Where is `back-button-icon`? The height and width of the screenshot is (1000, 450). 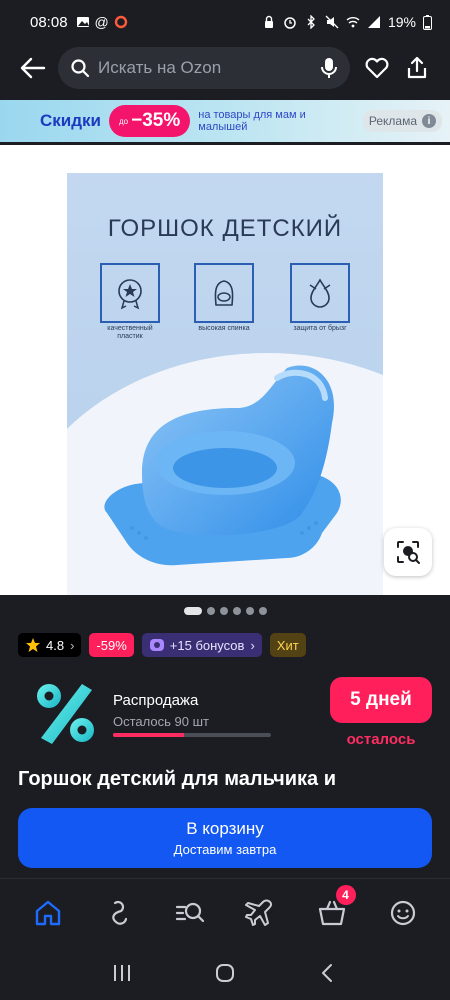
back-button-icon is located at coordinates (328, 973).